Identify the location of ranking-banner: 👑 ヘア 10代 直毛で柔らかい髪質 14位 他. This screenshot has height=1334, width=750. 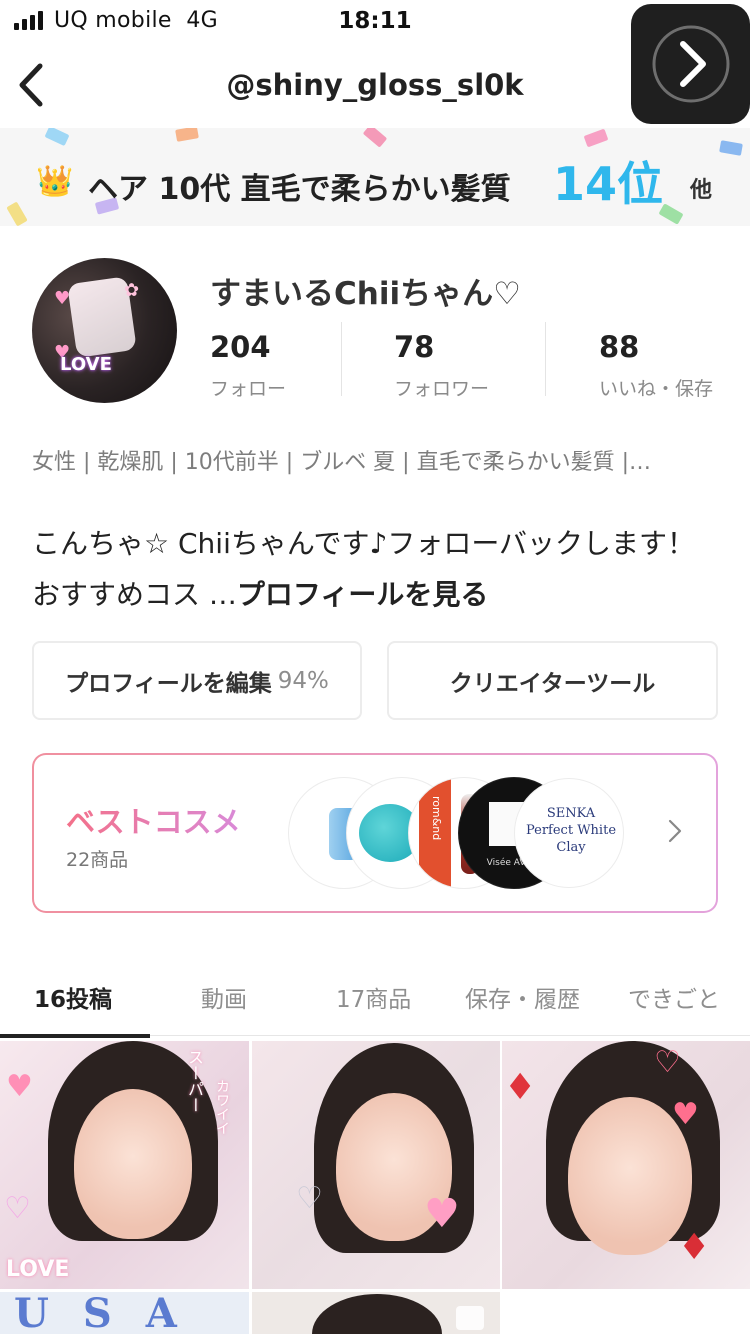
(375, 177).